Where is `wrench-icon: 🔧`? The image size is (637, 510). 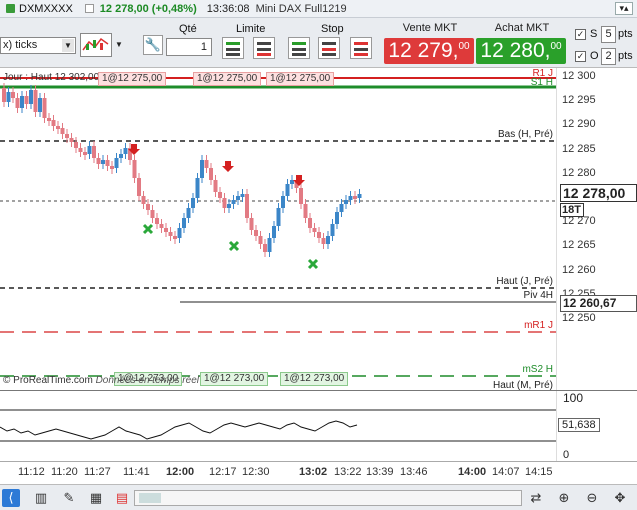 wrench-icon: 🔧 is located at coordinates (153, 45).